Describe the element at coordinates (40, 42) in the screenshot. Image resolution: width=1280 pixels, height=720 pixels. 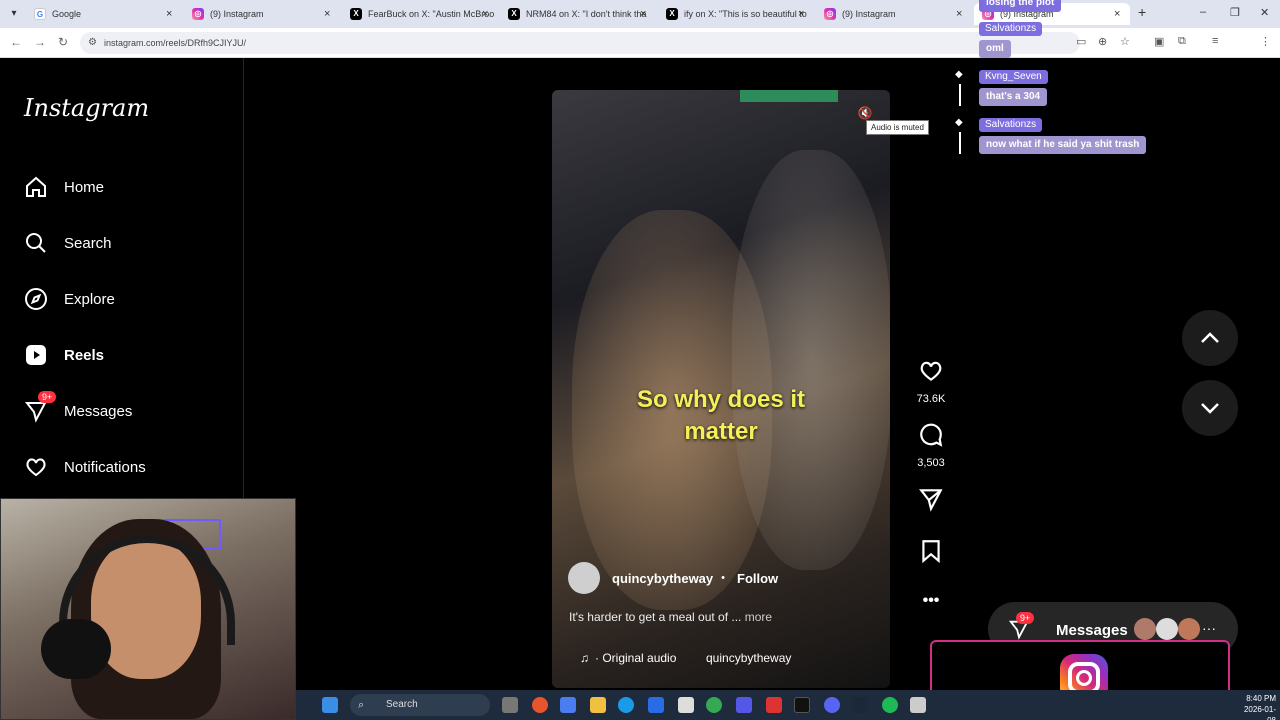
I see `forward-arrow-icon: →` at that location.